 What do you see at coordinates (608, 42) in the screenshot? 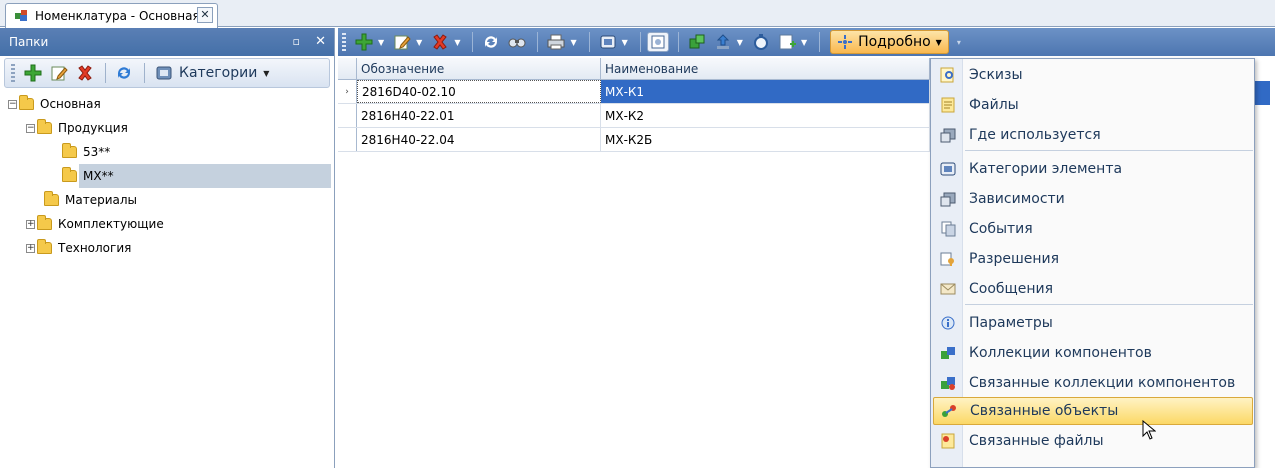
I see `categories-button` at bounding box center [608, 42].